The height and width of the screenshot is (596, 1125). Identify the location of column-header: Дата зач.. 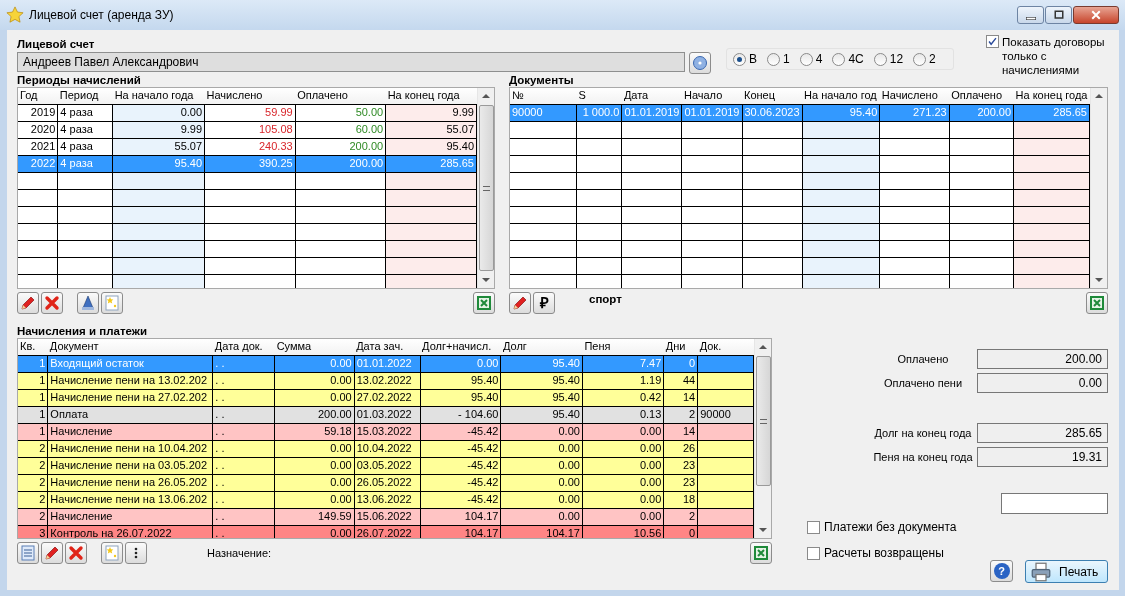
(387, 347).